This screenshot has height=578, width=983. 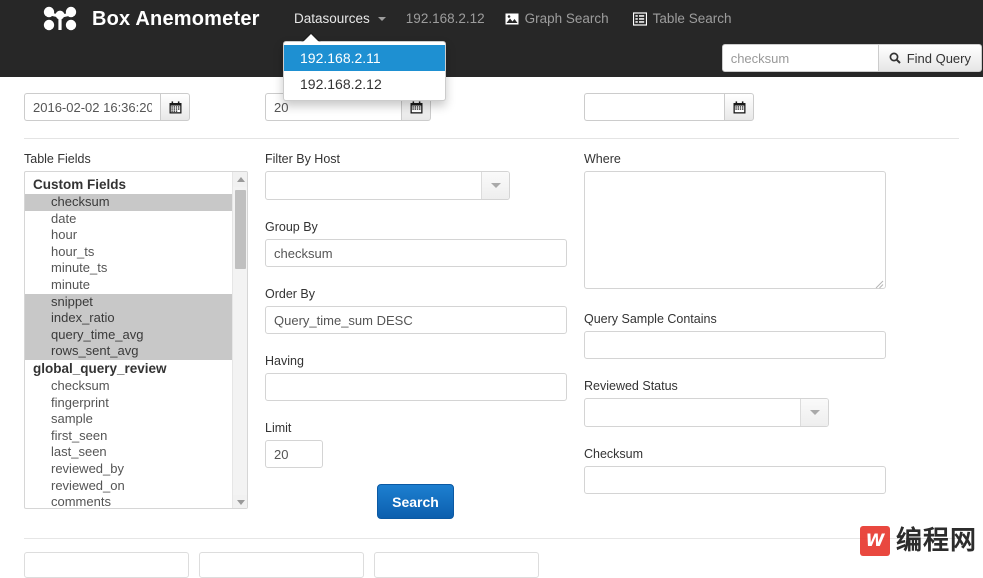 What do you see at coordinates (654, 107) in the screenshot?
I see `date-third-input` at bounding box center [654, 107].